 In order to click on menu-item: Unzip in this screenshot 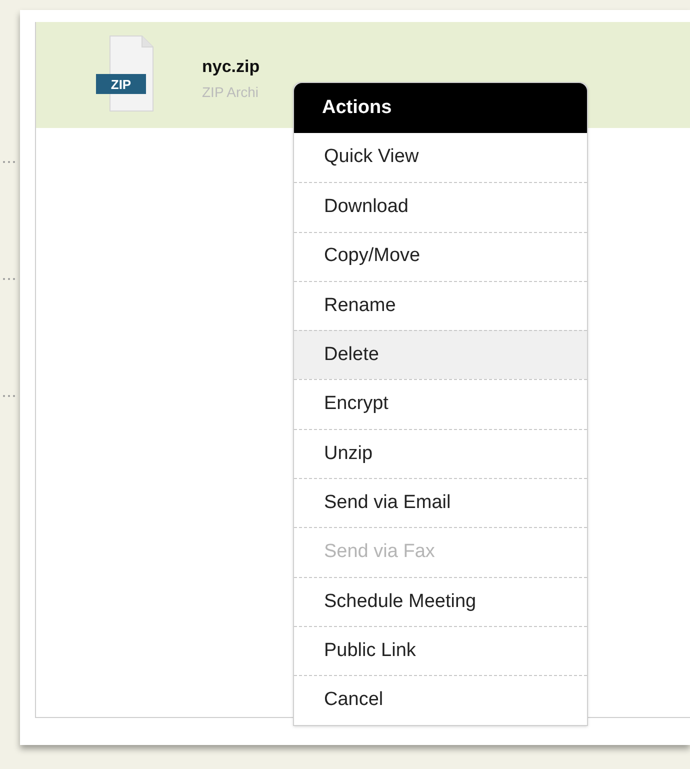, I will do `click(440, 453)`.